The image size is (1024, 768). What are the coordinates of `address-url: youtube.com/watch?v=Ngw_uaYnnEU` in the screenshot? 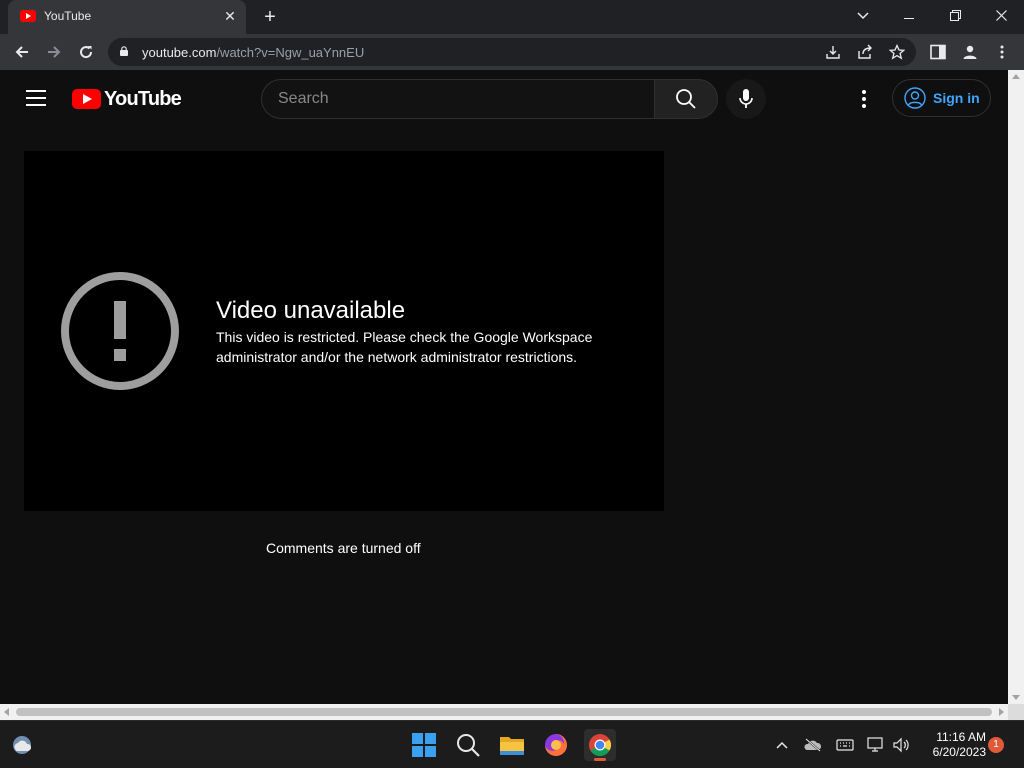 It's located at (253, 52).